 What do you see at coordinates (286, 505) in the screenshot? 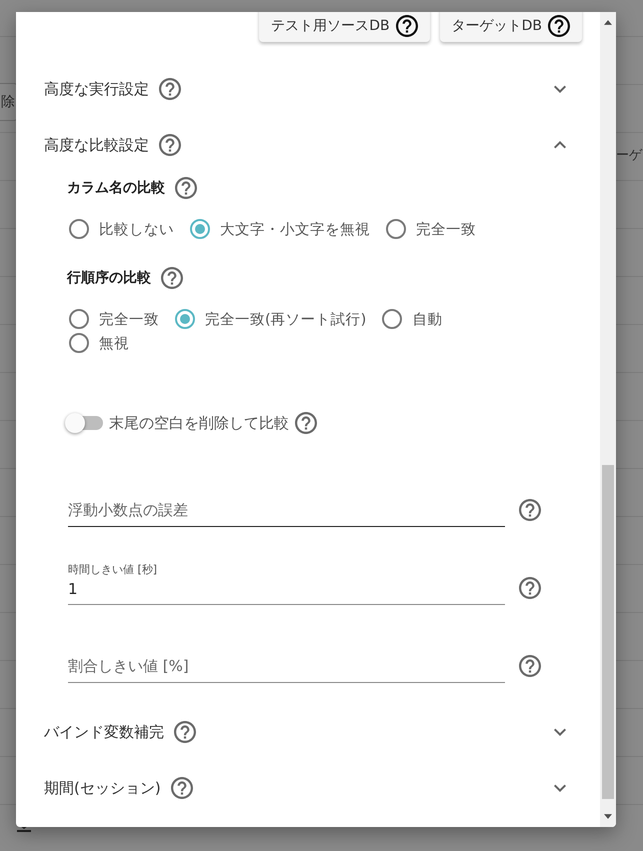
I see `input-field: 浮動小数点の誤差` at bounding box center [286, 505].